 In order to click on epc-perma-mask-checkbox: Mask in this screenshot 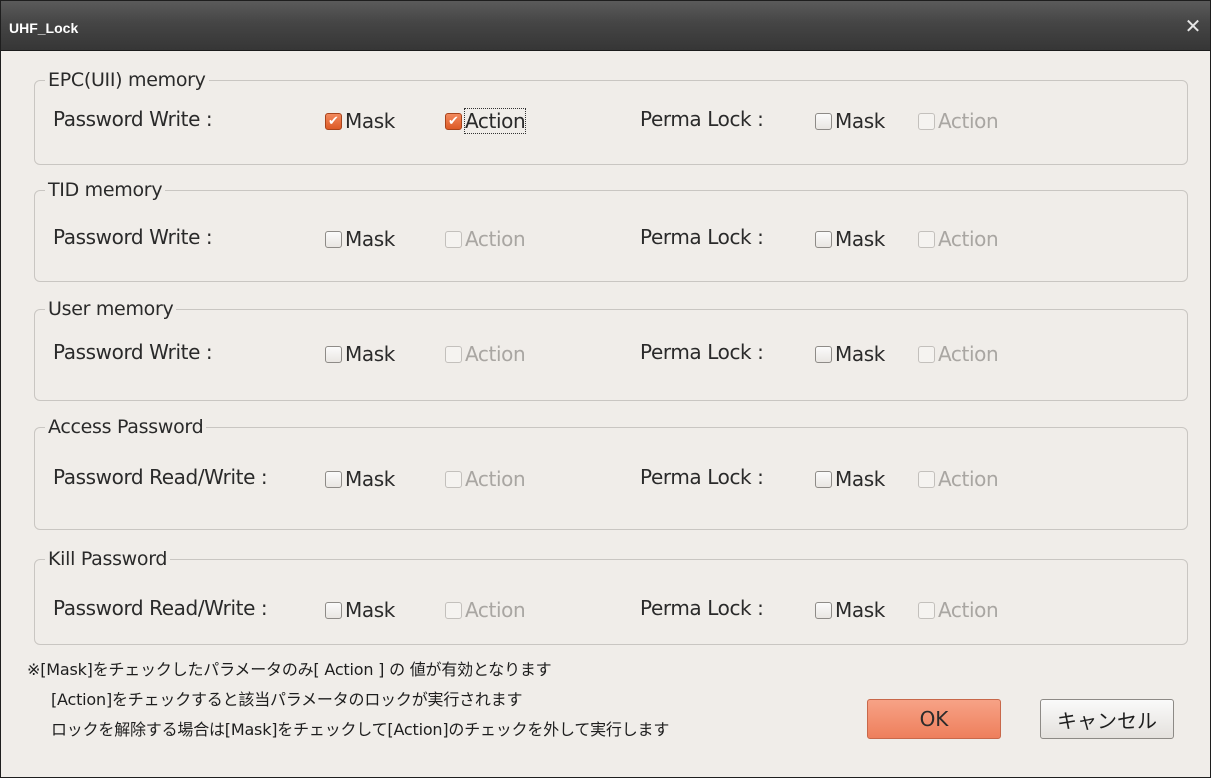, I will do `click(850, 121)`.